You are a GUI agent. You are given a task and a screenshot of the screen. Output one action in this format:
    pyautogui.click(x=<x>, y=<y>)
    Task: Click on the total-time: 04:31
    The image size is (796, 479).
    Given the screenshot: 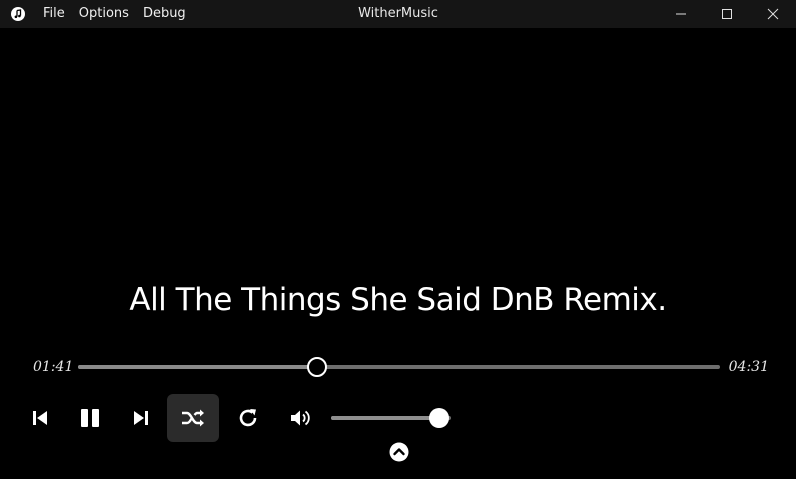 What is the action you would take?
    pyautogui.click(x=748, y=367)
    